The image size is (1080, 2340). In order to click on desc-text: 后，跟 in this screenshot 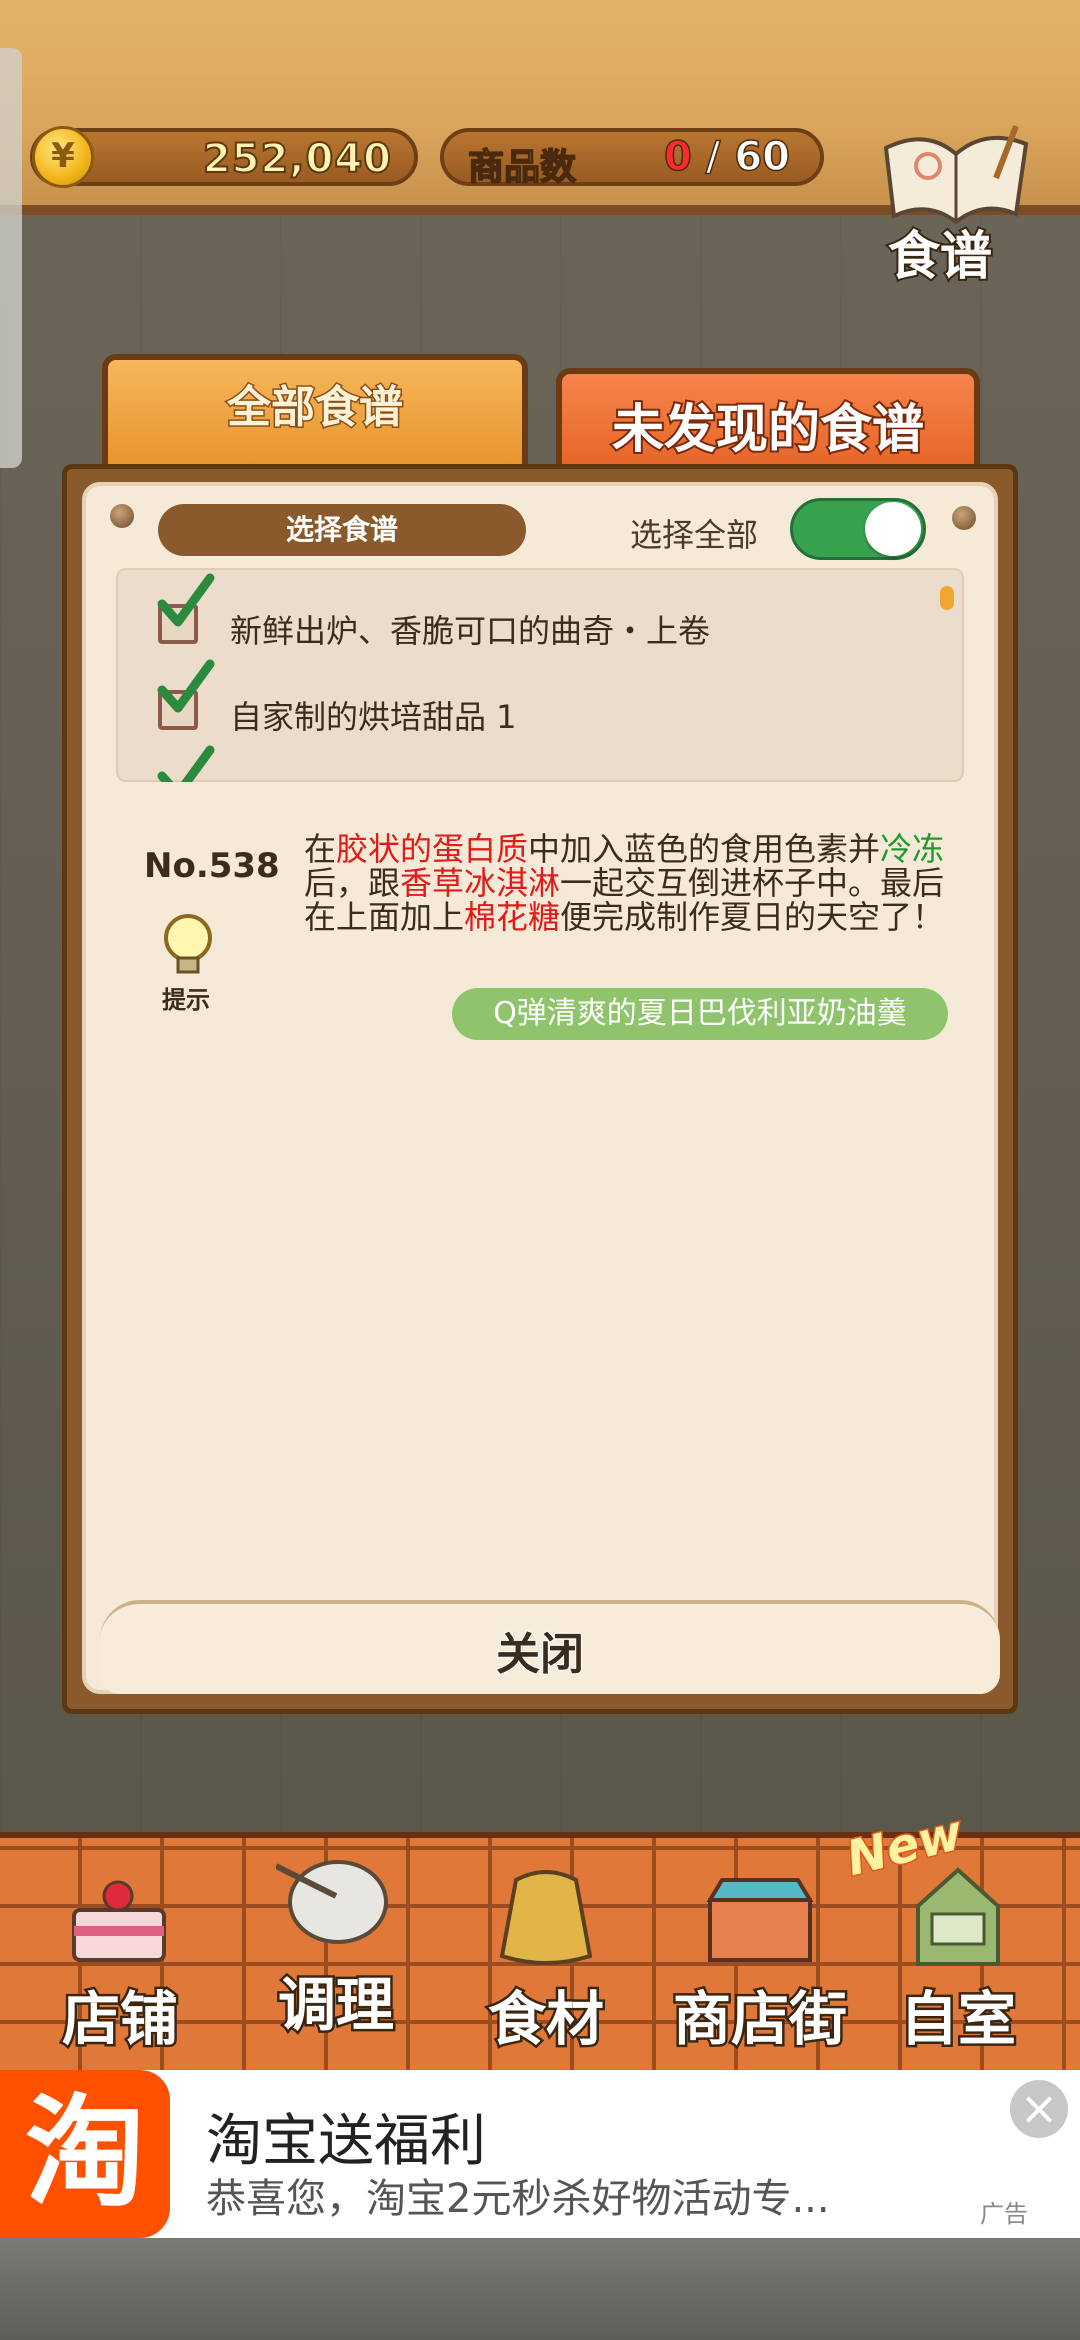, I will do `click(352, 883)`.